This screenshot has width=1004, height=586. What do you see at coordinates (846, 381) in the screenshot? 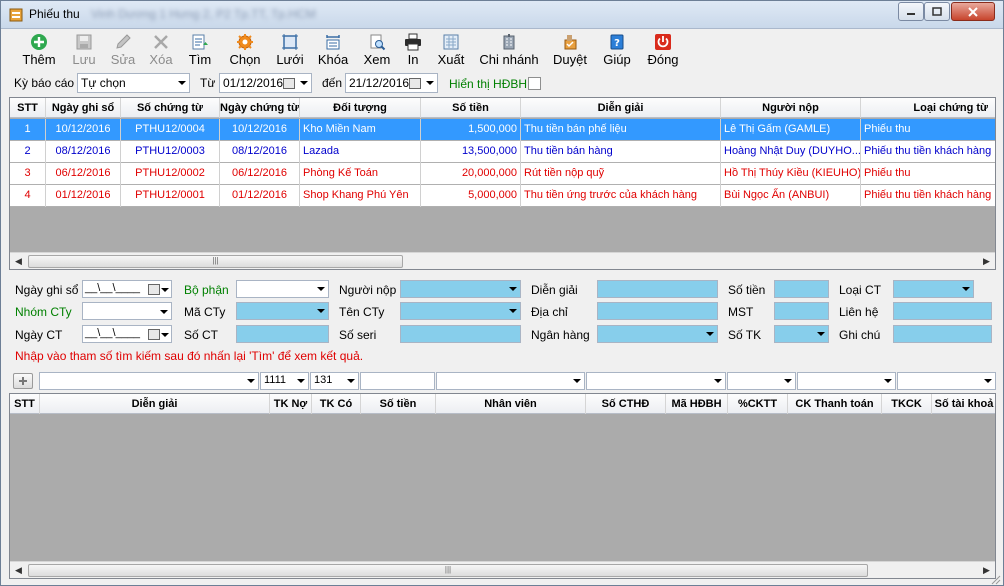
I see `detail-discount-payment-select` at bounding box center [846, 381].